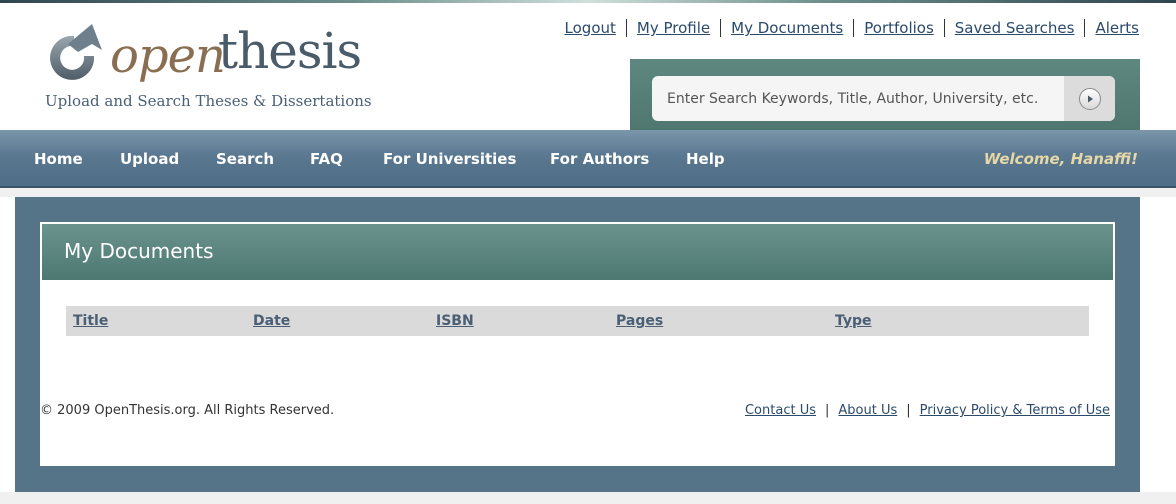  Describe the element at coordinates (786, 28) in the screenshot. I see `my-documents-link: My Documents` at that location.